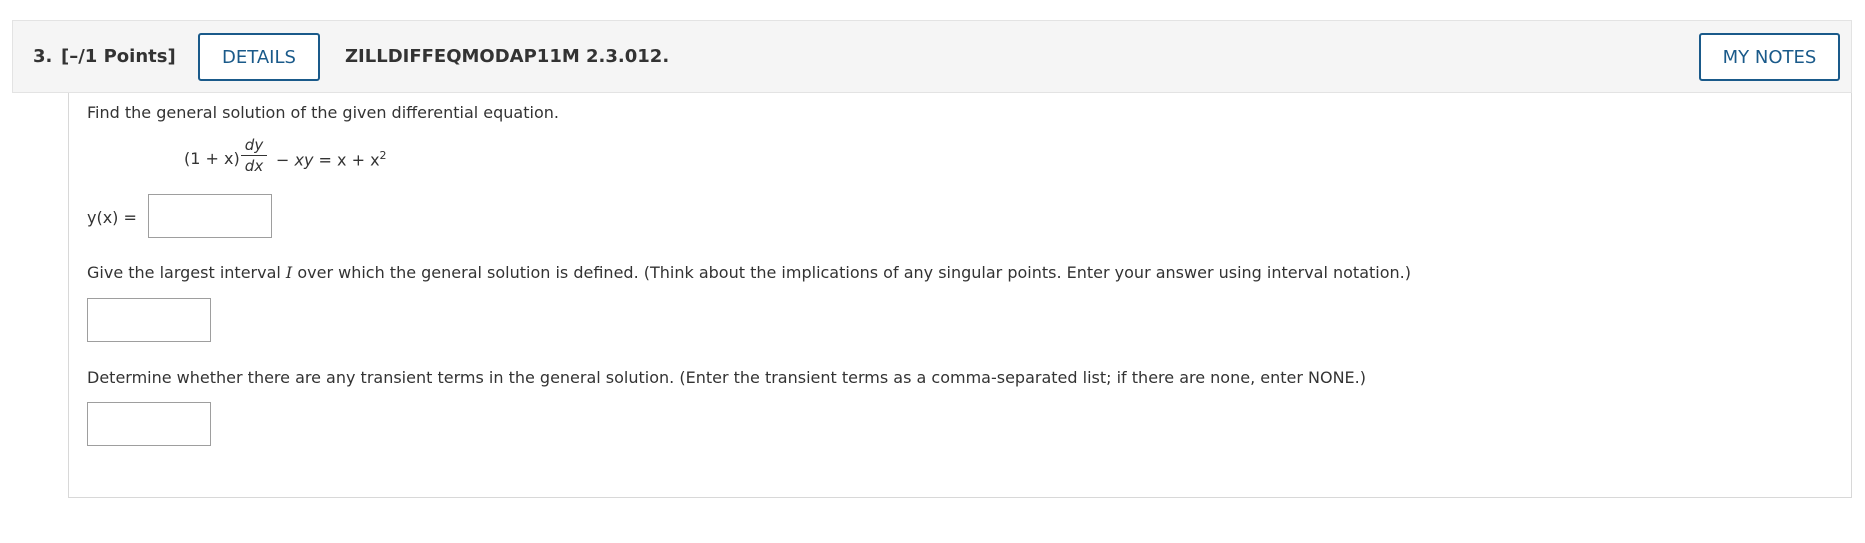  I want to click on transient-terms-input, so click(149, 424).